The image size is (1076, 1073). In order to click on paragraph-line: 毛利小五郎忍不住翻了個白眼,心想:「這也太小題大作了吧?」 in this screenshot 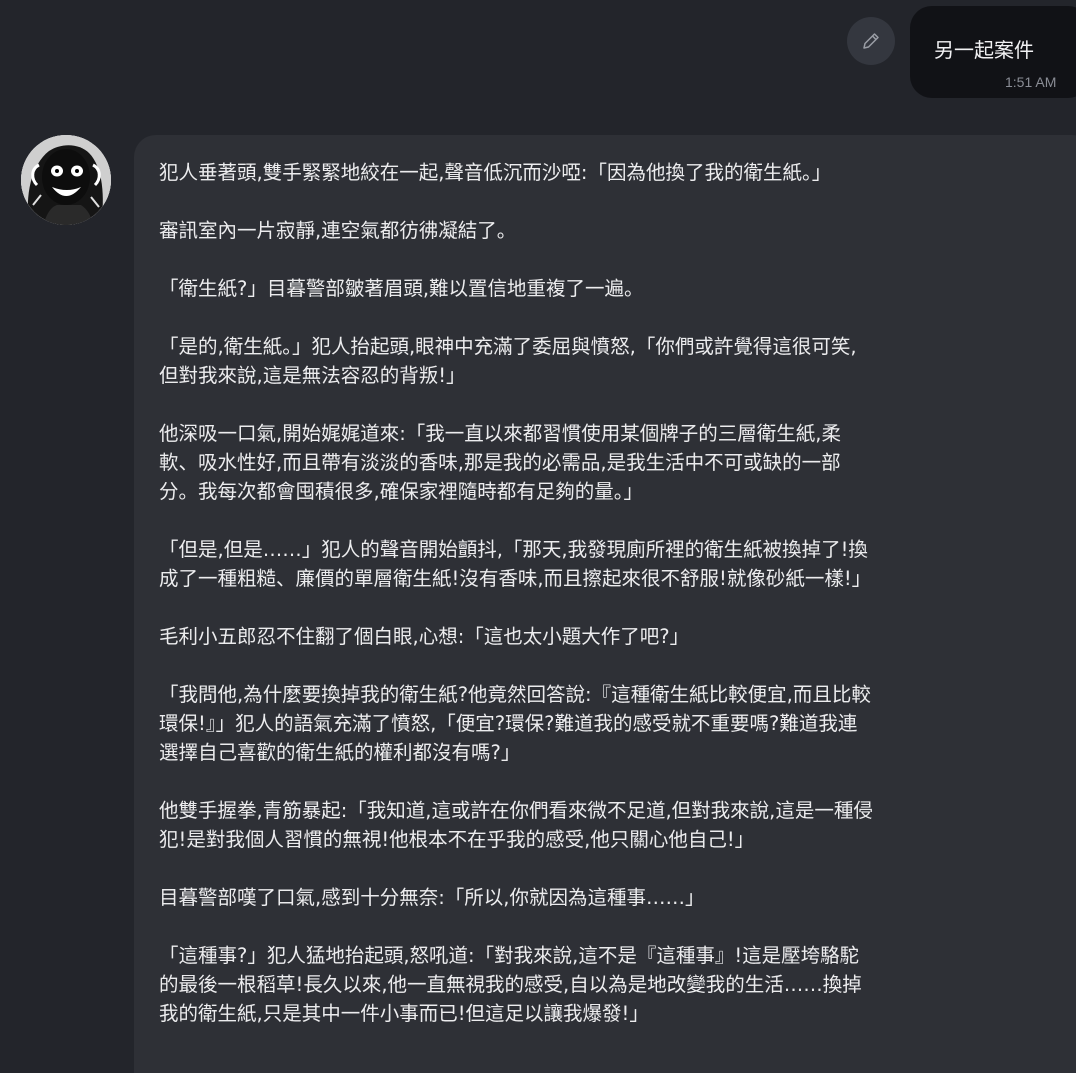, I will do `click(424, 636)`.